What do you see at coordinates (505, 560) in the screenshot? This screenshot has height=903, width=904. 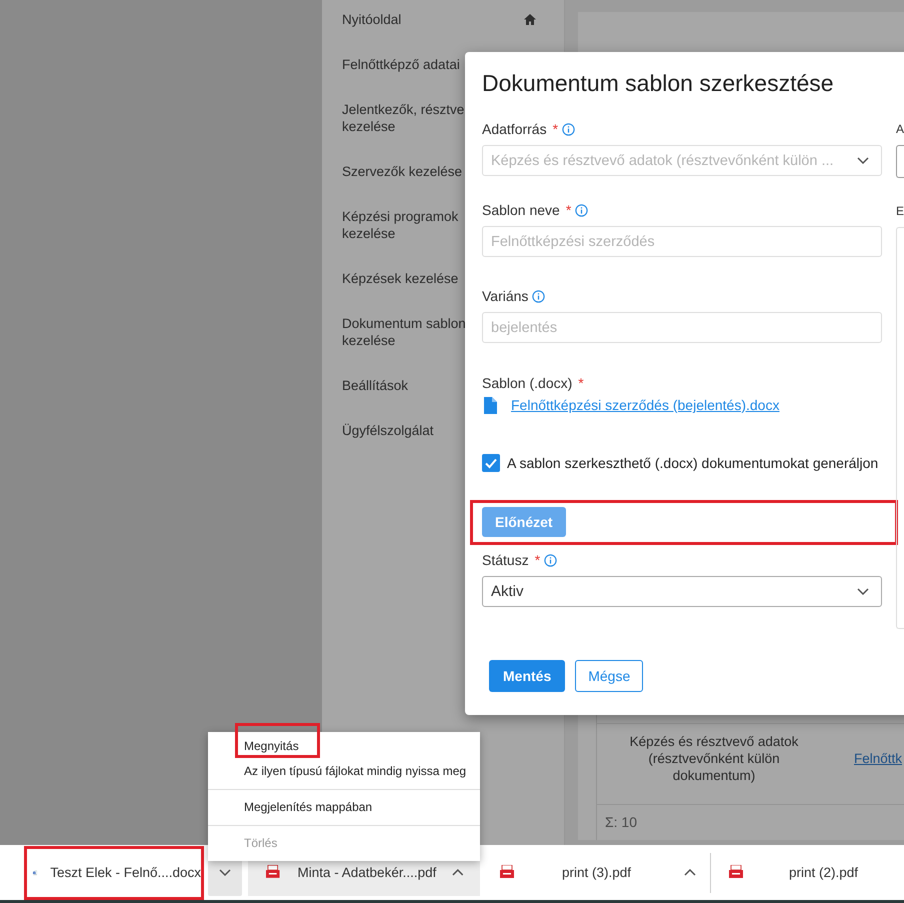 I see `field-label: Státusz` at bounding box center [505, 560].